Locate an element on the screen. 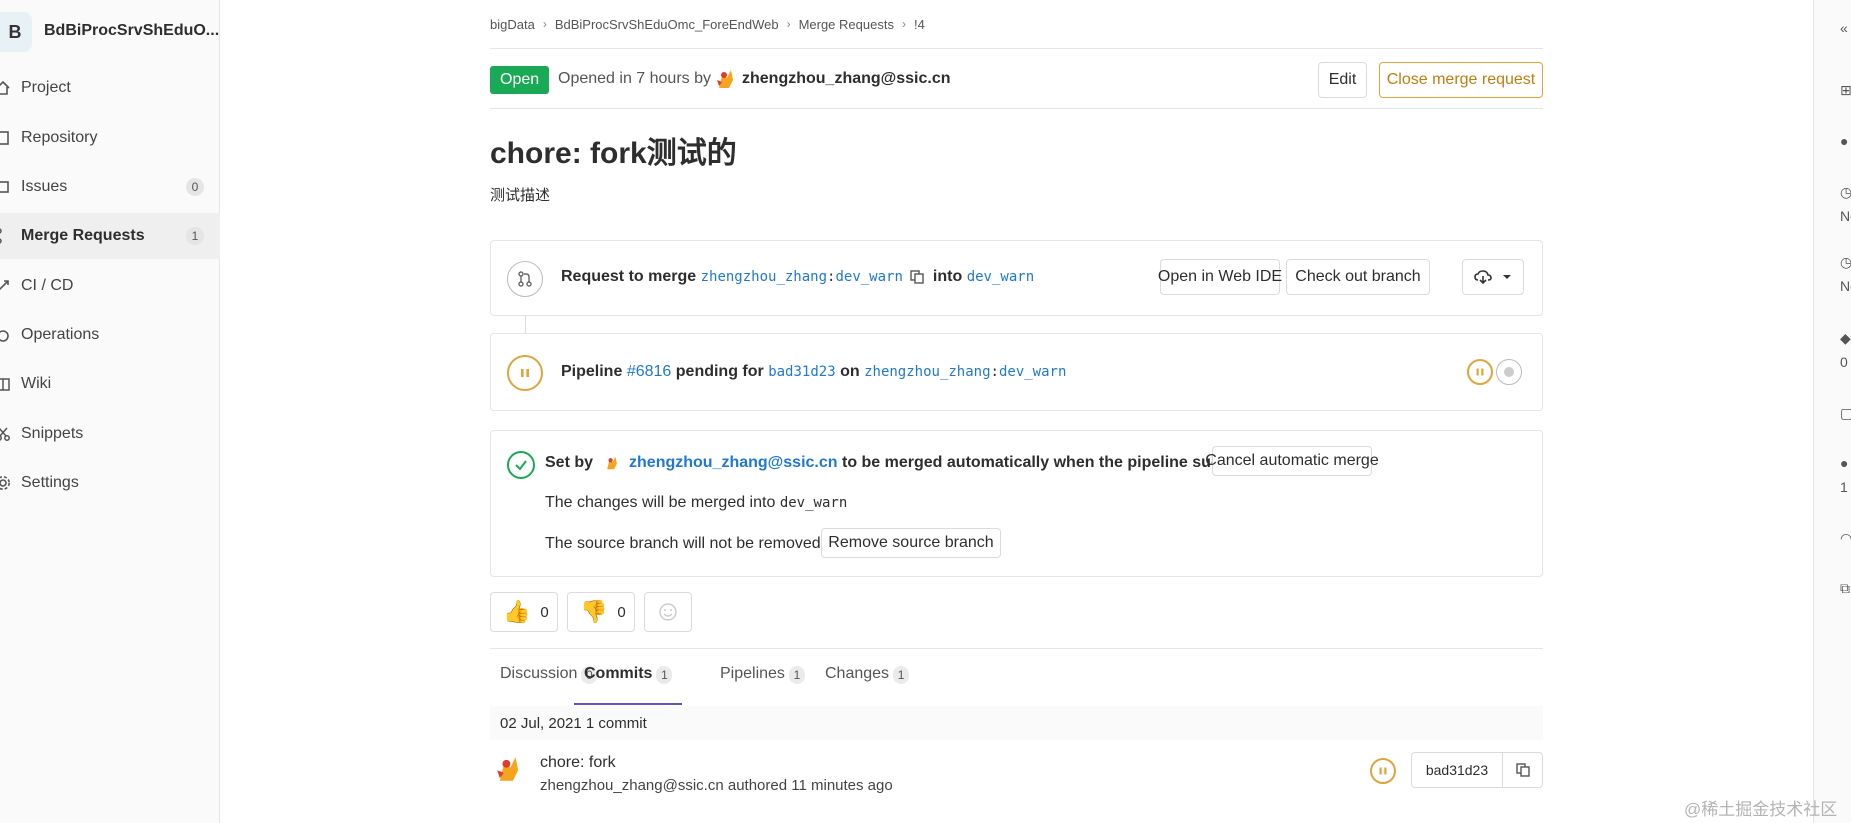 This screenshot has height=823, width=1851. watermark: @稀土掘金技术社区 is located at coordinates (1761, 809).